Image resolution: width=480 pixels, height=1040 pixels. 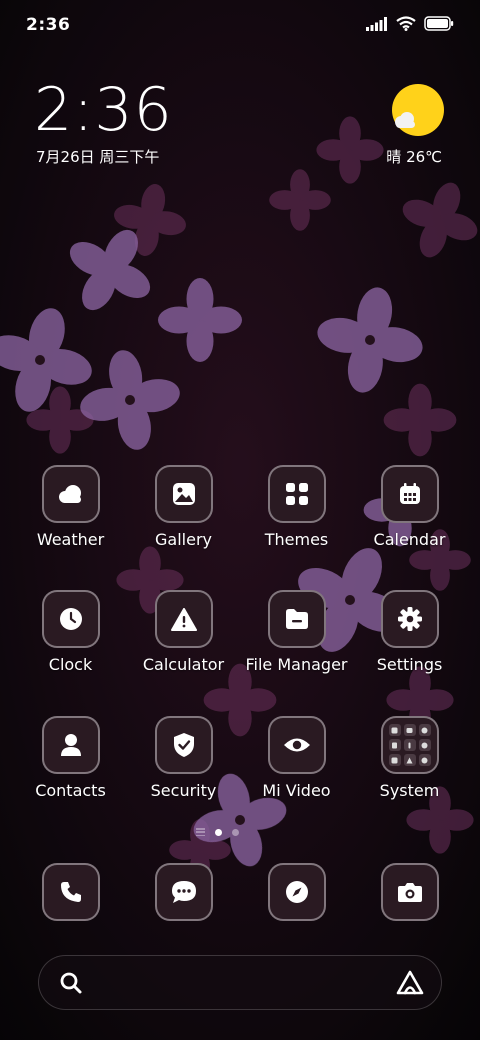 What do you see at coordinates (71, 985) in the screenshot?
I see `search-icon` at bounding box center [71, 985].